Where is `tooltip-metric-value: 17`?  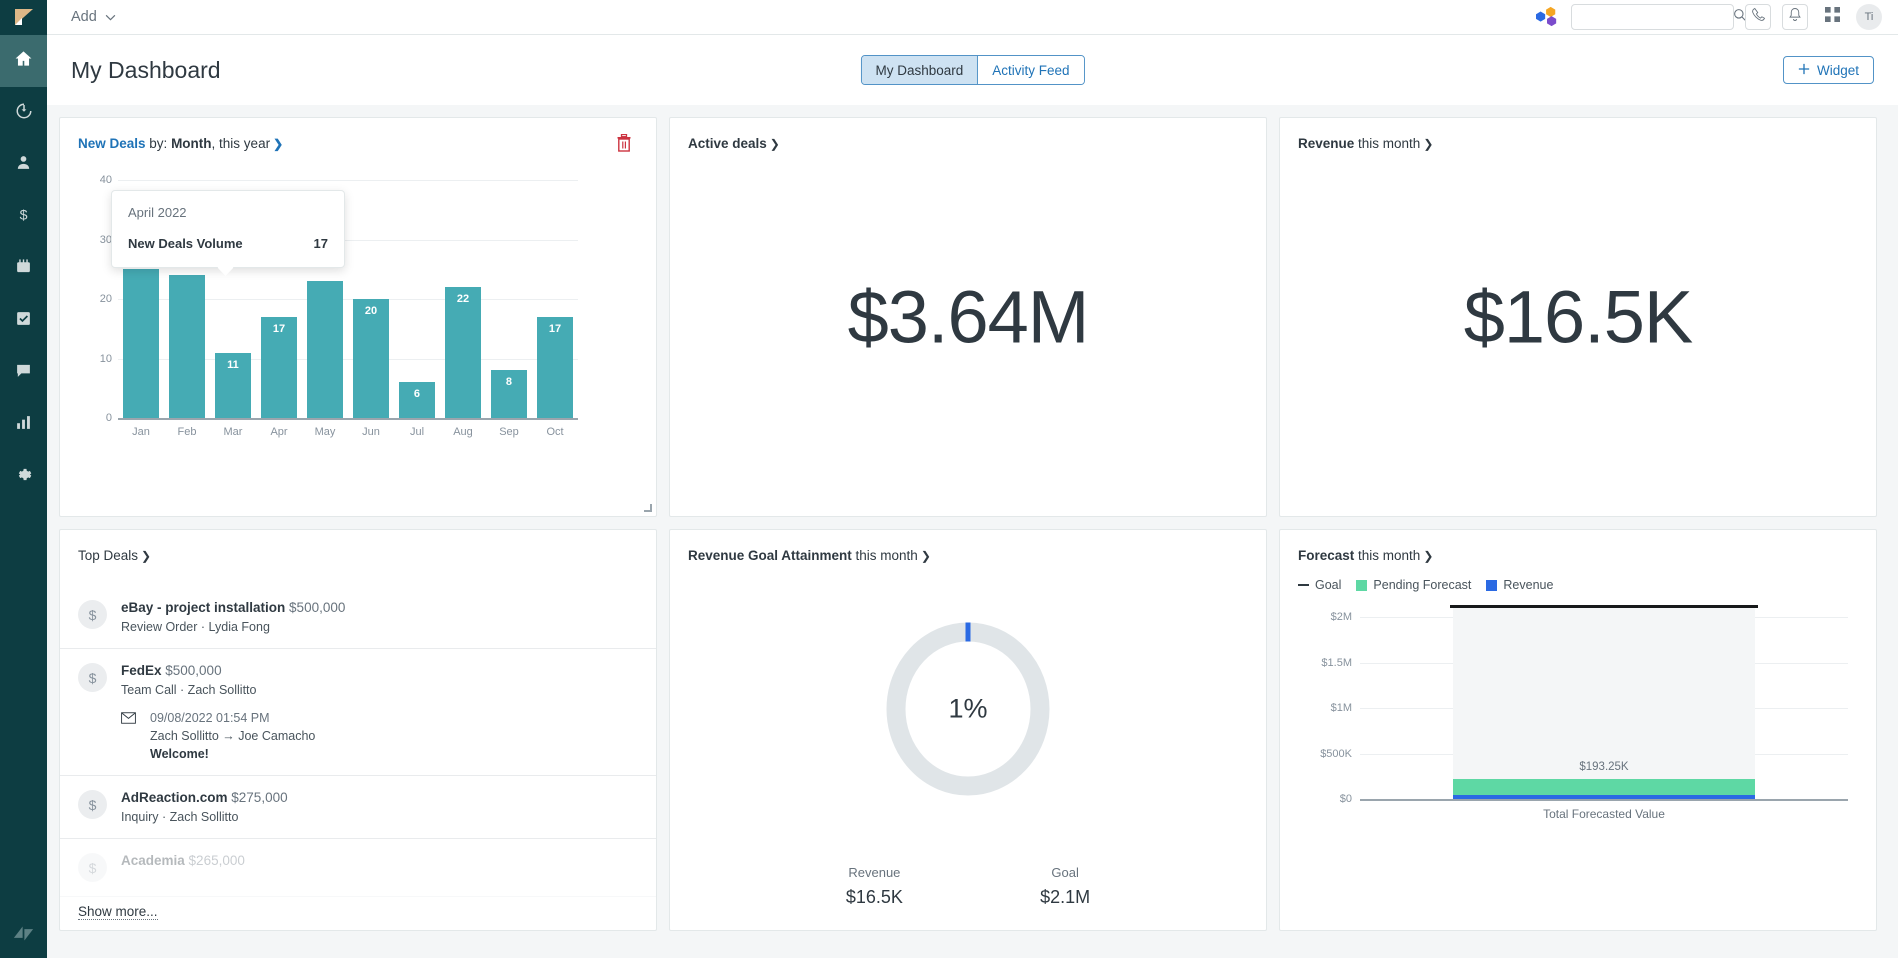 tooltip-metric-value: 17 is located at coordinates (320, 243).